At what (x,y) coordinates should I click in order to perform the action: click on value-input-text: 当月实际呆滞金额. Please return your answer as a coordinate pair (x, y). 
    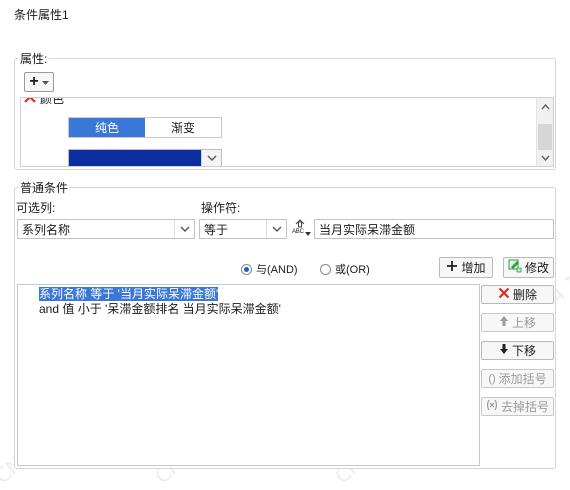
    Looking at the image, I should click on (367, 229).